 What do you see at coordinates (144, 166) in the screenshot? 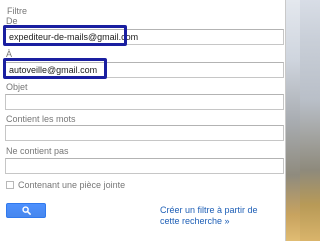
I see `doesnt-have-field` at bounding box center [144, 166].